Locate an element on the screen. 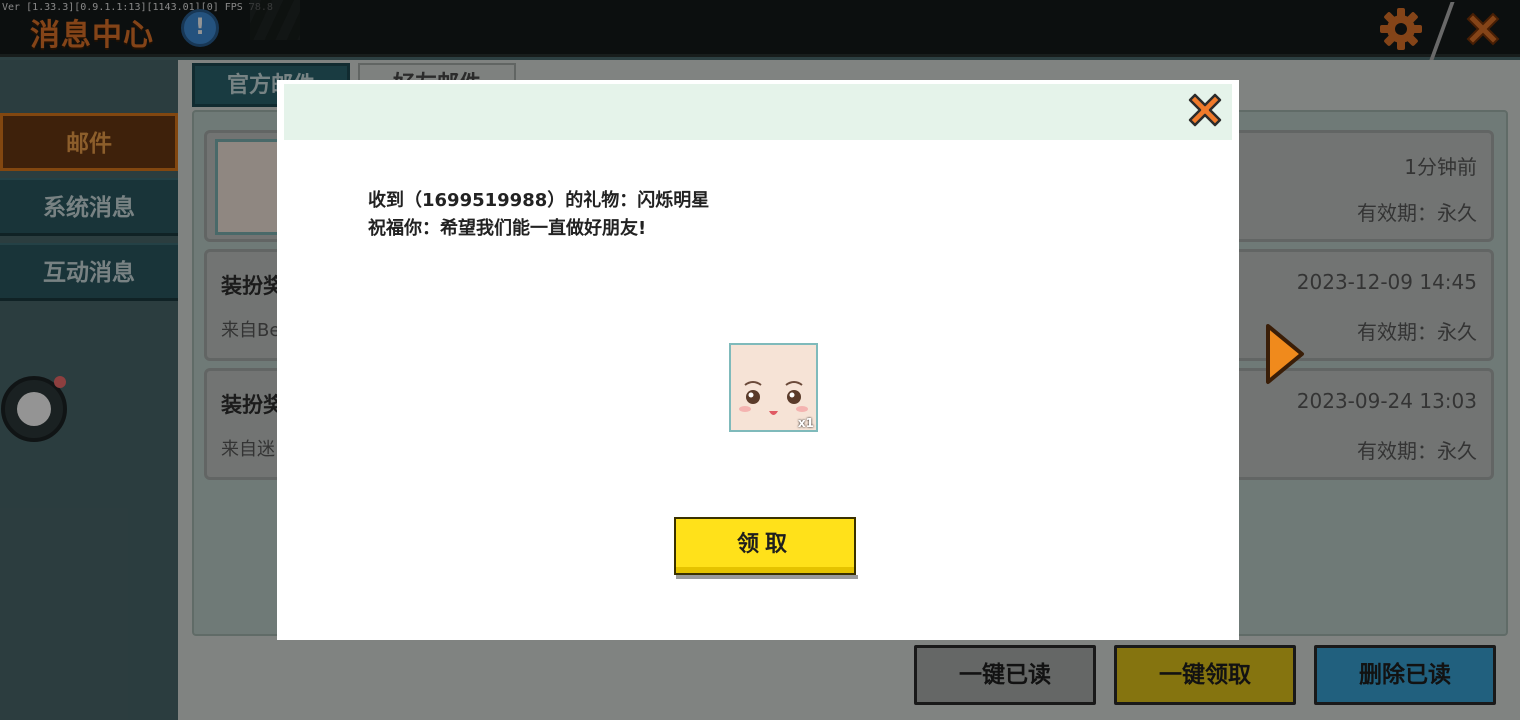 This screenshot has height=720, width=1520. gift-quantity: x1 is located at coordinates (805, 423).